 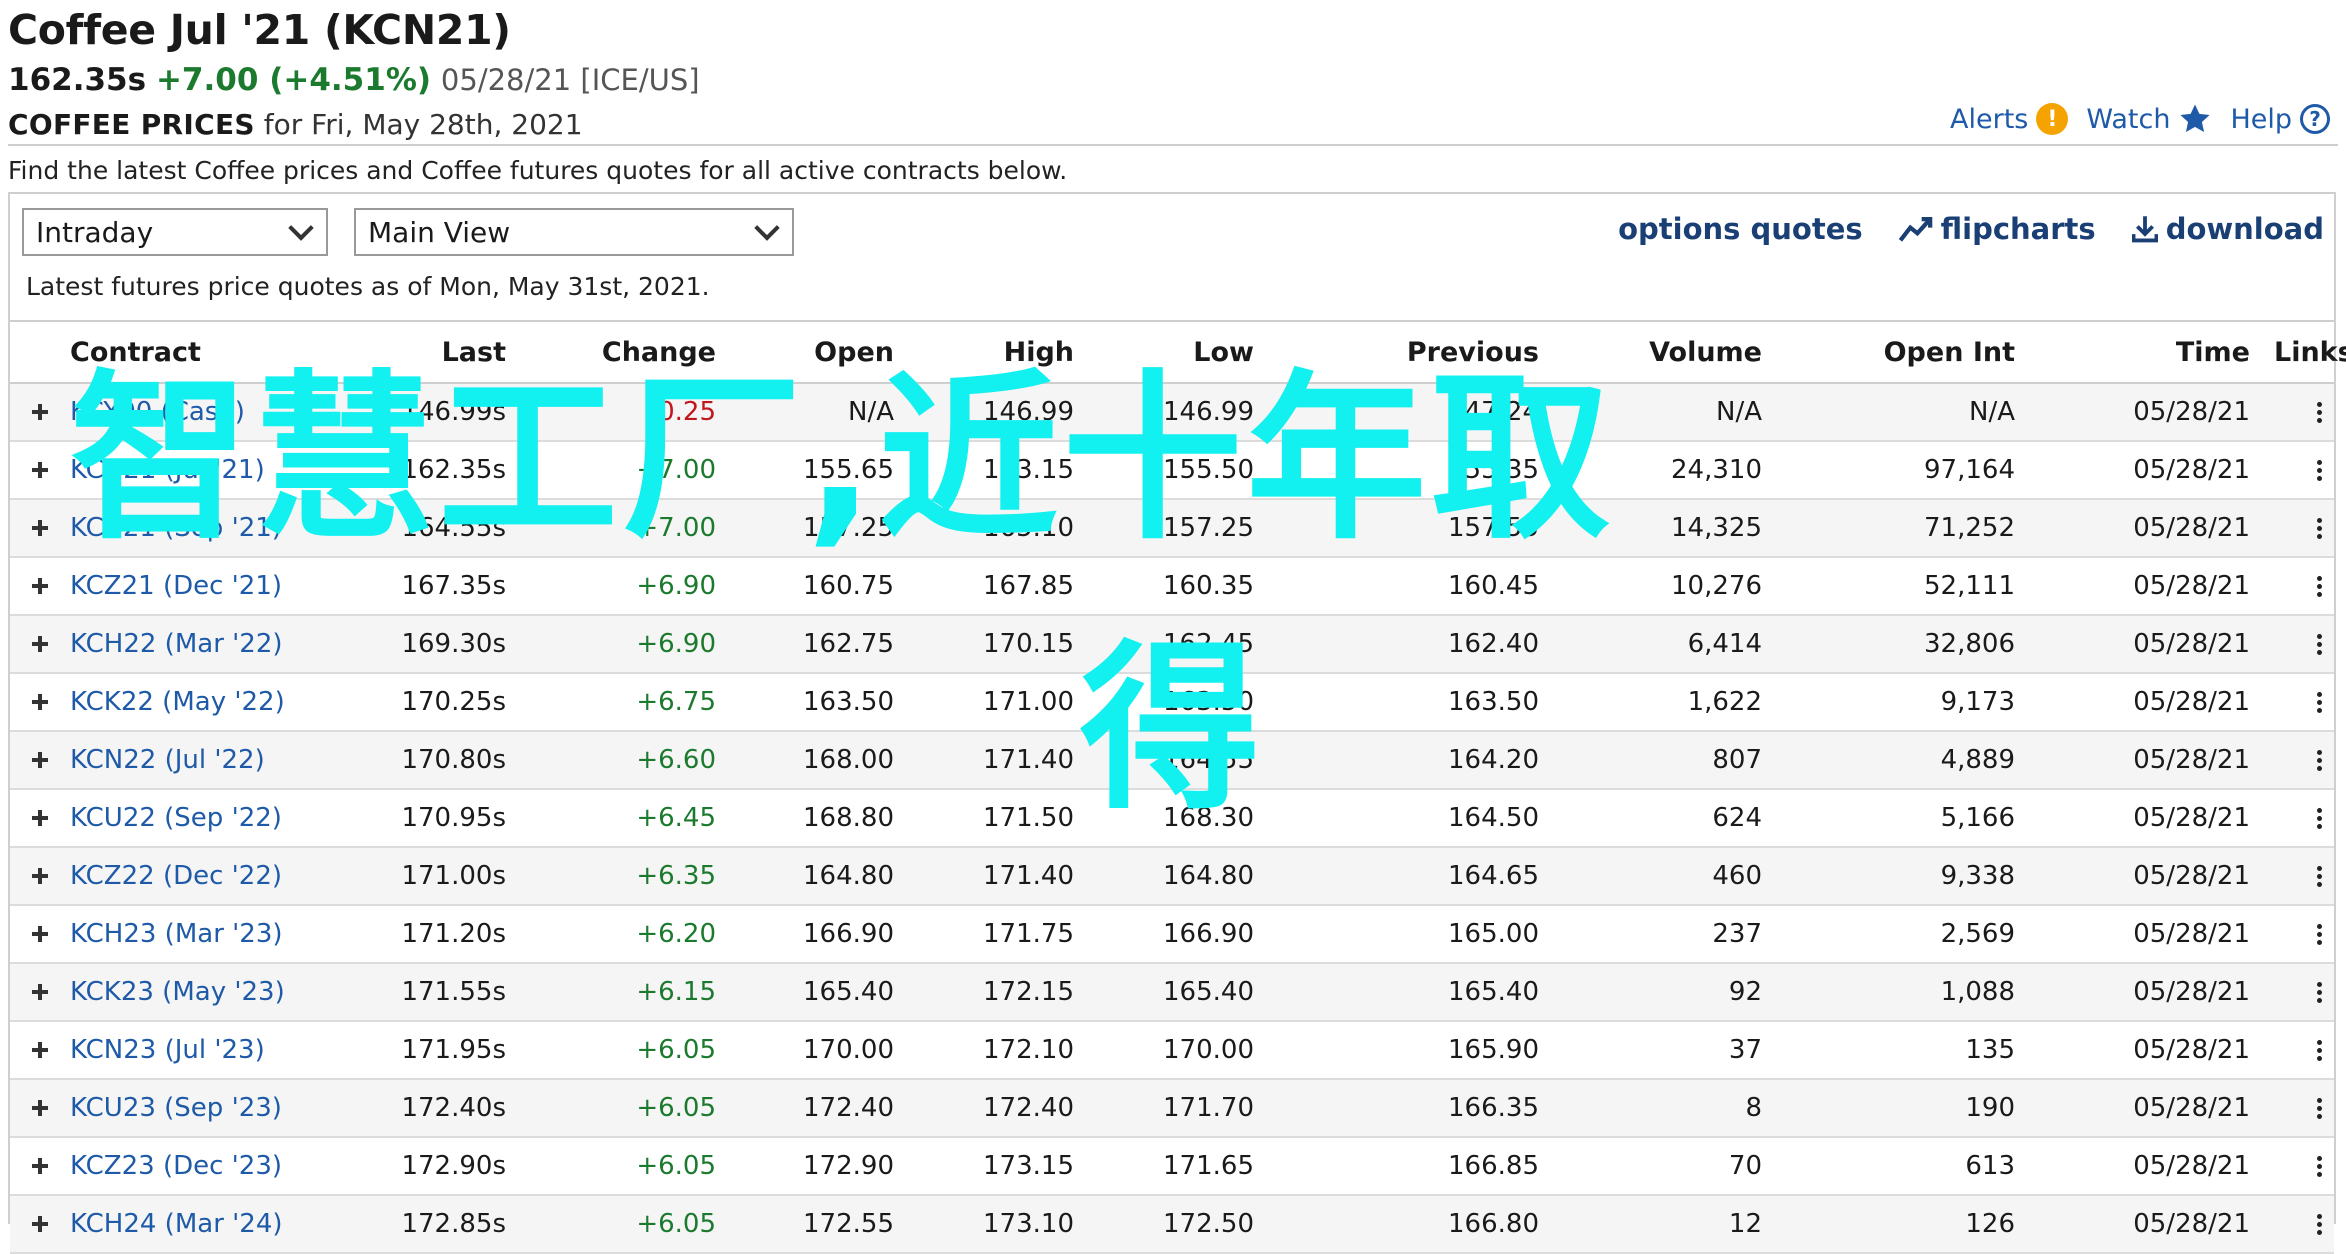 I want to click on cell-open: N/A, so click(x=817, y=412).